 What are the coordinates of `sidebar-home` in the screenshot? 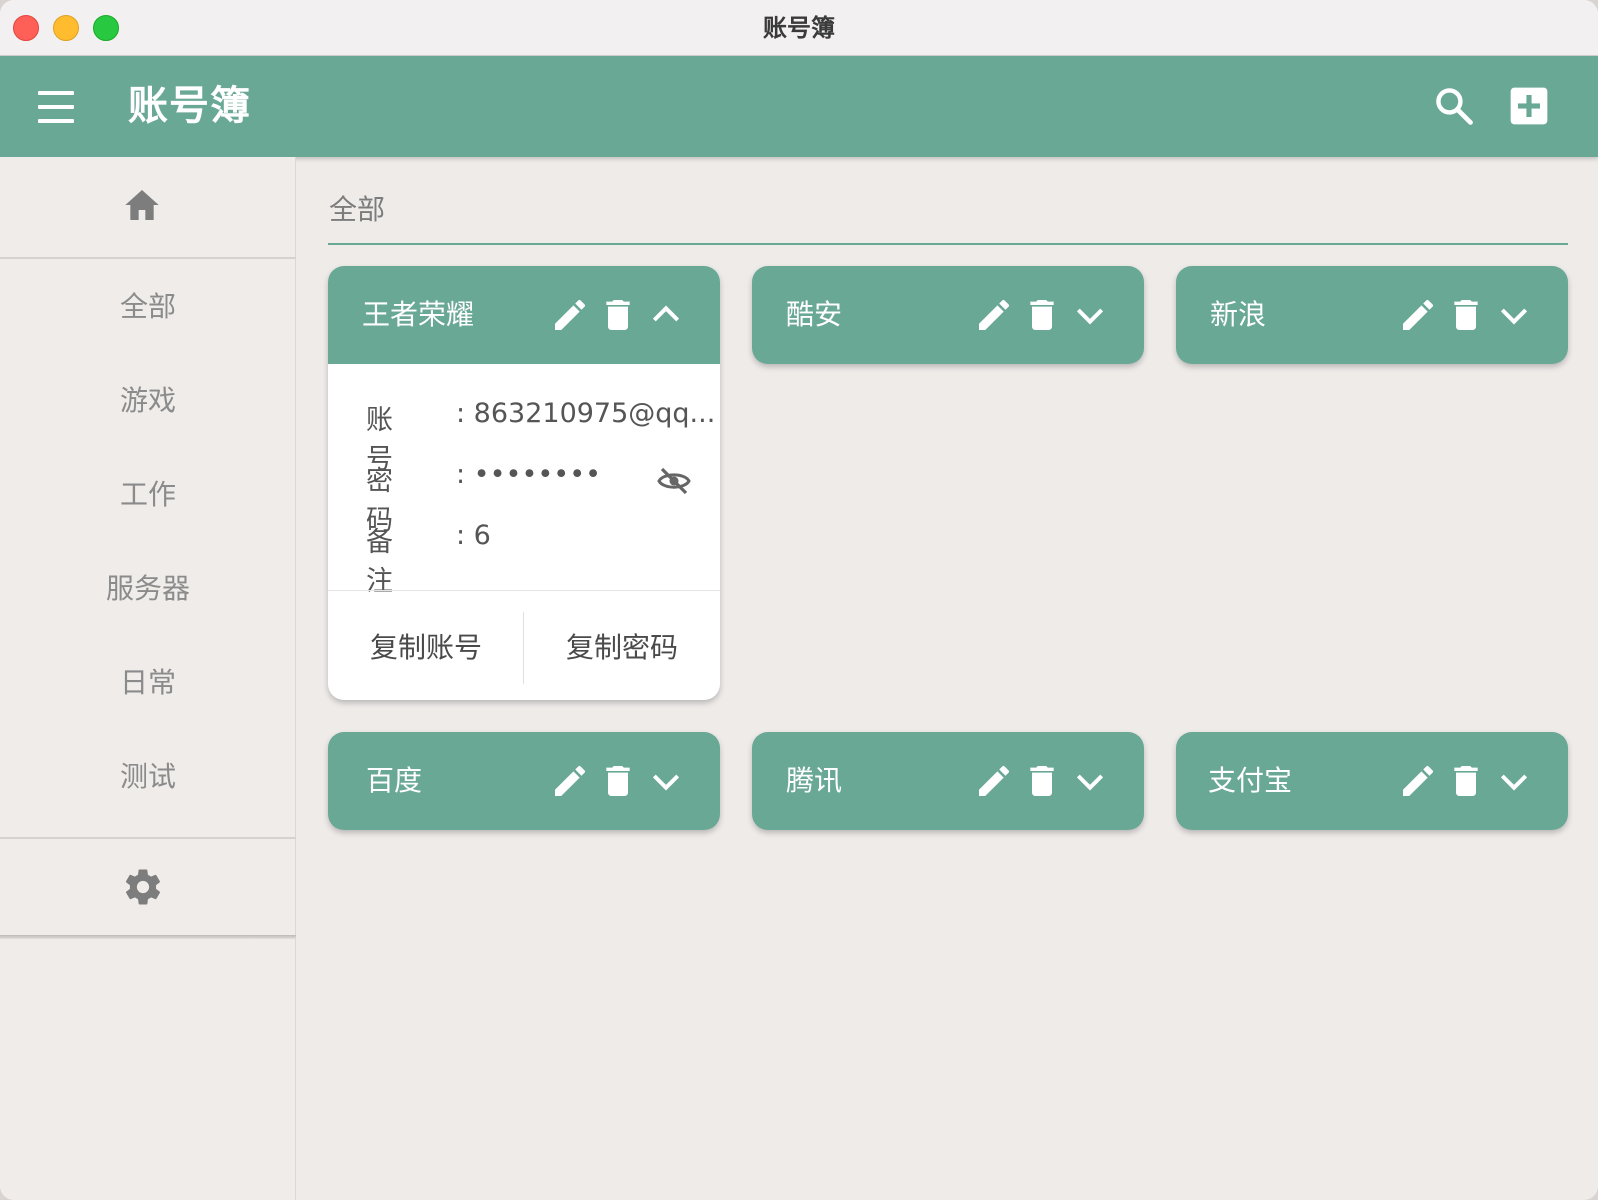 It's located at (148, 207).